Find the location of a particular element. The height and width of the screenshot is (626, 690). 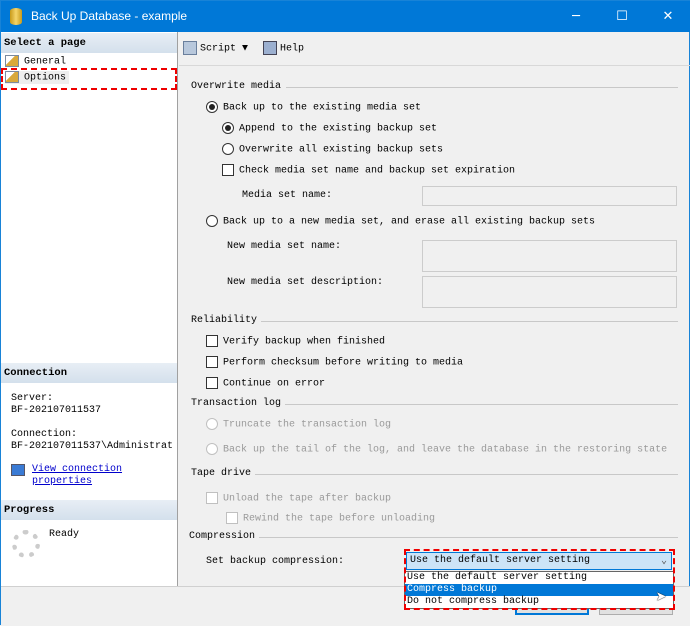

new-media-set-description-input is located at coordinates (549, 292).